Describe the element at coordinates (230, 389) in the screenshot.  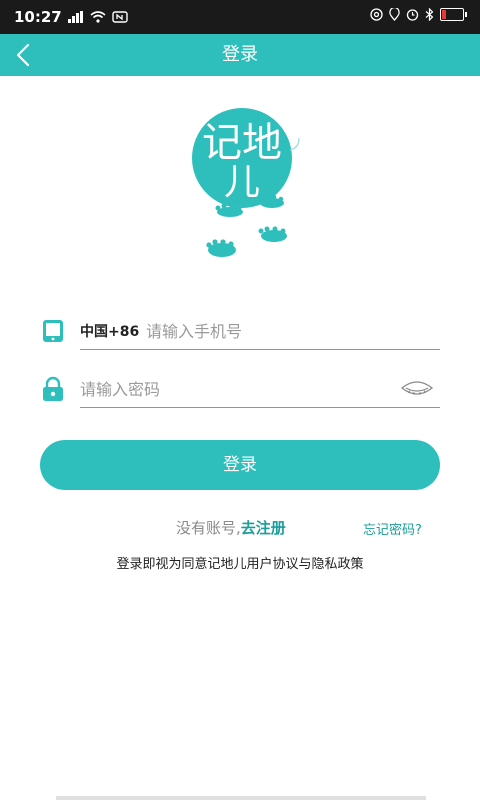
I see `password-input` at that location.